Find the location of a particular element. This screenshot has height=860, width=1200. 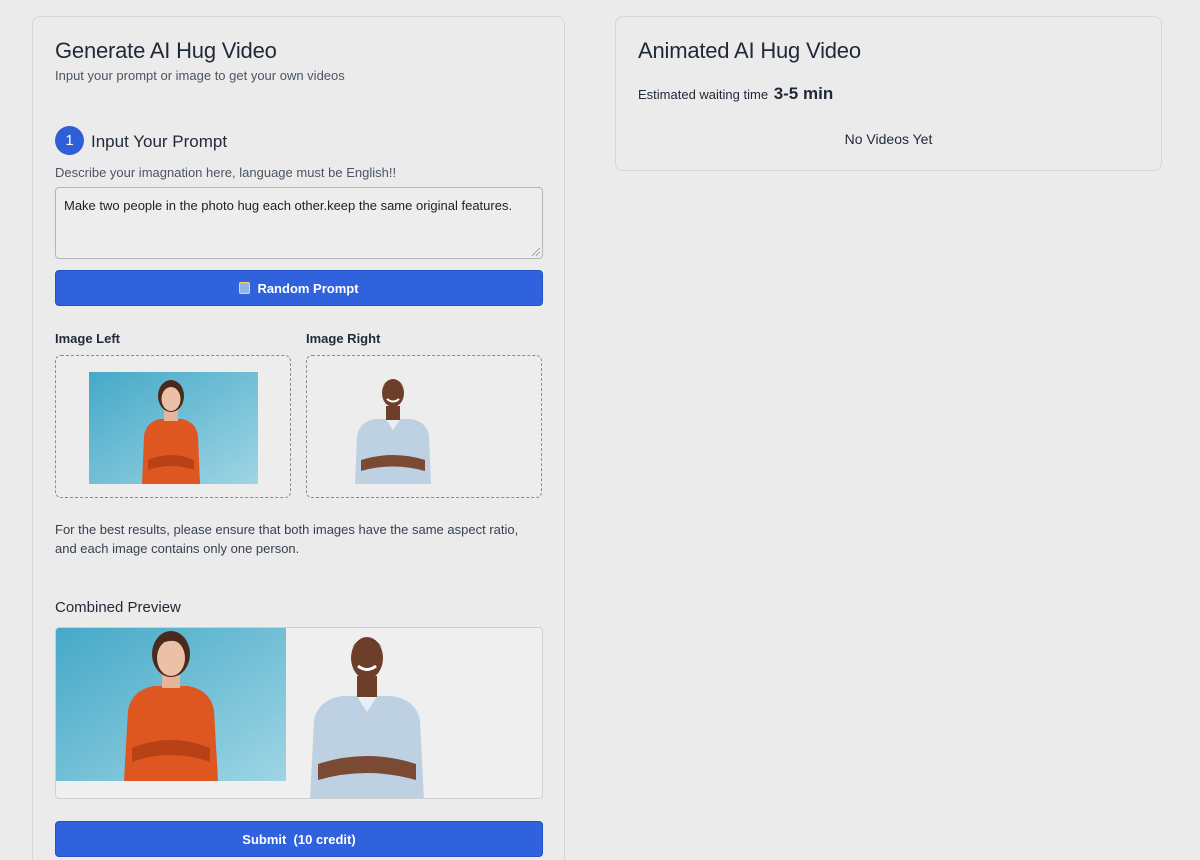

step-title: Input Your Prompt is located at coordinates (159, 141).